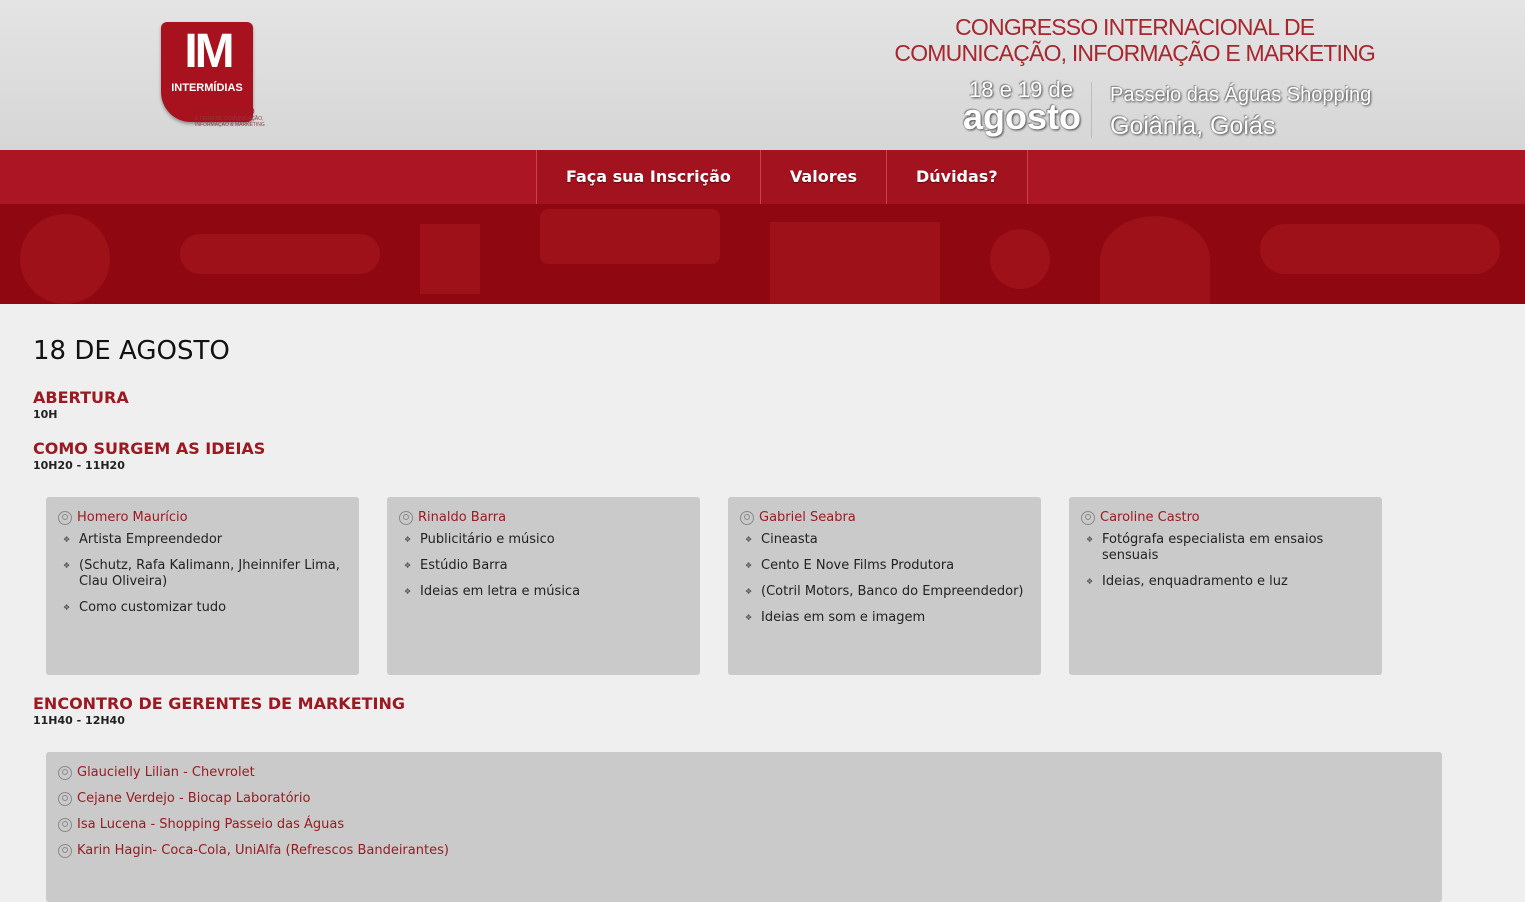 The image size is (1525, 902). I want to click on speaker-name-link: Homero Maurício, so click(202, 518).